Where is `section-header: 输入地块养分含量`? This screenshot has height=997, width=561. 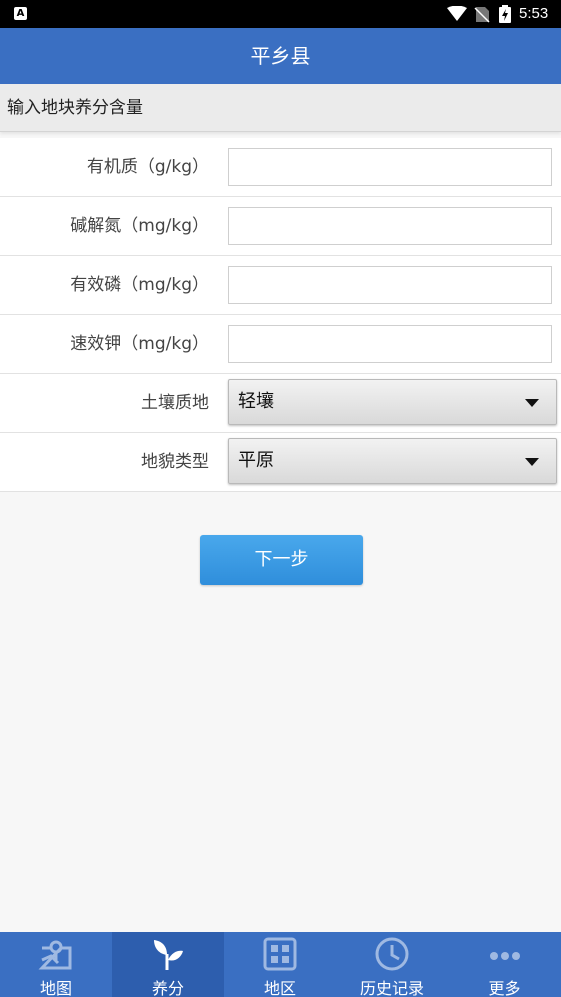
section-header: 输入地块养分含量 is located at coordinates (280, 108).